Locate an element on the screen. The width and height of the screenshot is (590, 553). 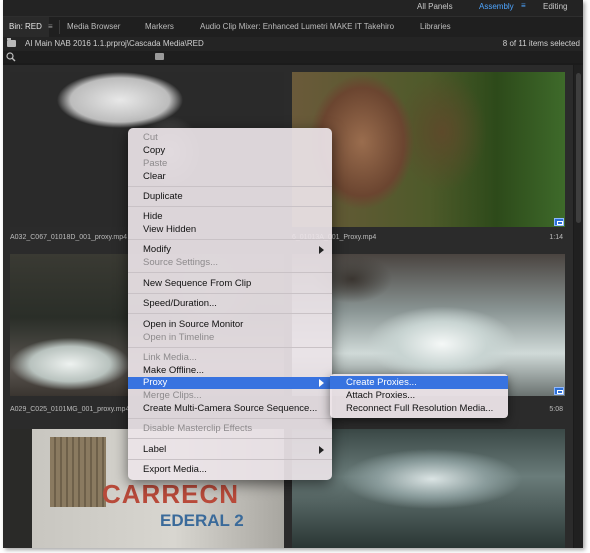
tab-libraries: Libraries is located at coordinates (435, 26).